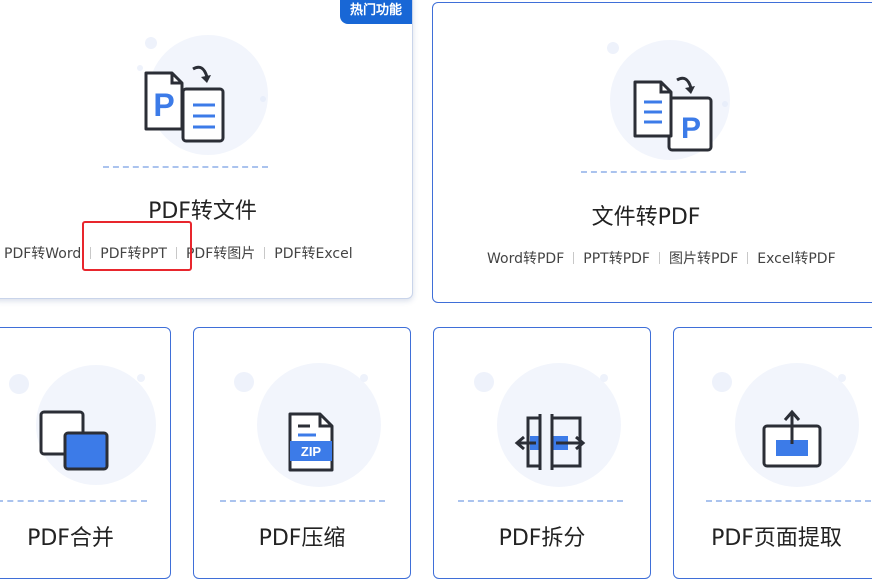  I want to click on card-title: 文件转PDF, so click(646, 217).